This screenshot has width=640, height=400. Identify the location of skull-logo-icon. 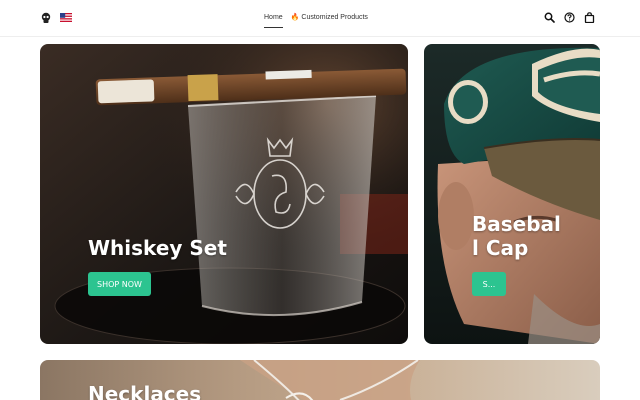
(46, 18).